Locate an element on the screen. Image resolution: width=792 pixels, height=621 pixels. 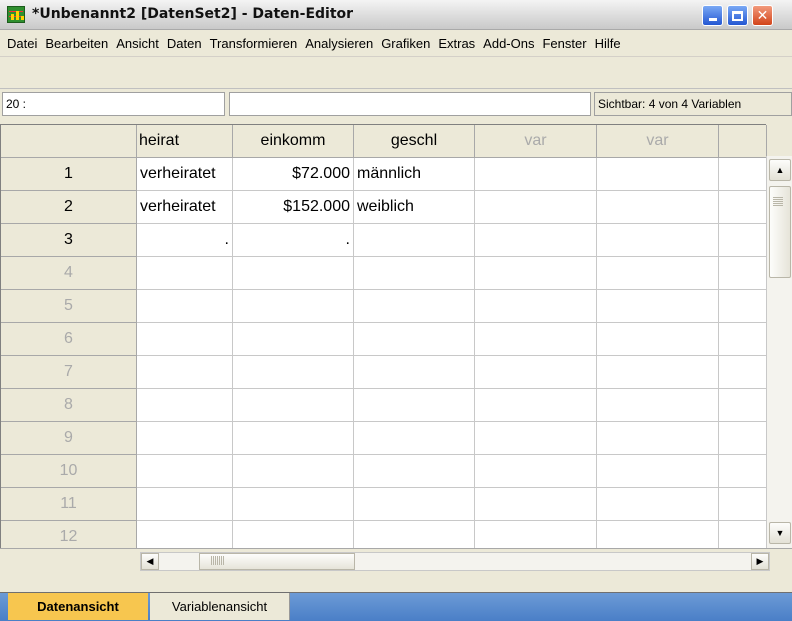
menu-datei: Datei is located at coordinates (22, 43).